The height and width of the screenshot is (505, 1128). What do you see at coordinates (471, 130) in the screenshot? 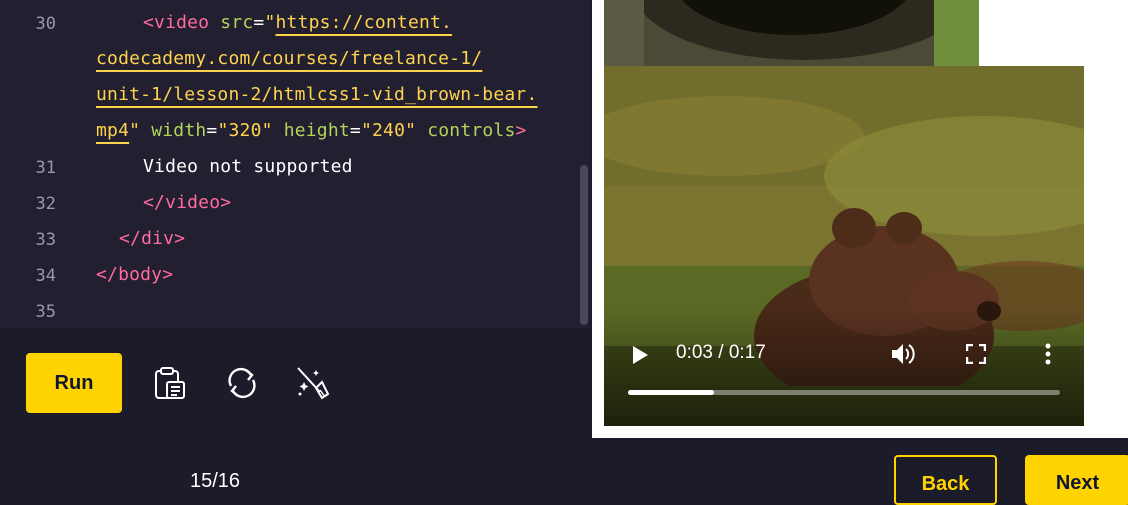
I see `controls-attr: controls` at bounding box center [471, 130].